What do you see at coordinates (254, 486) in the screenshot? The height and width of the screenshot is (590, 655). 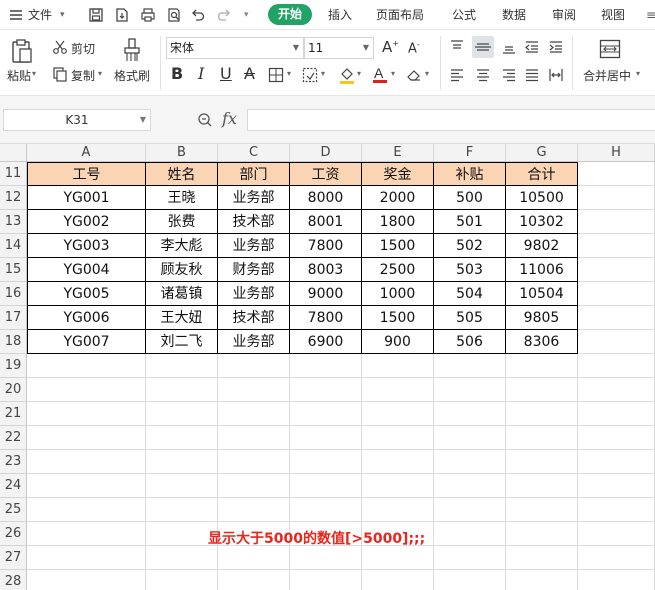 I see `cell-c24` at bounding box center [254, 486].